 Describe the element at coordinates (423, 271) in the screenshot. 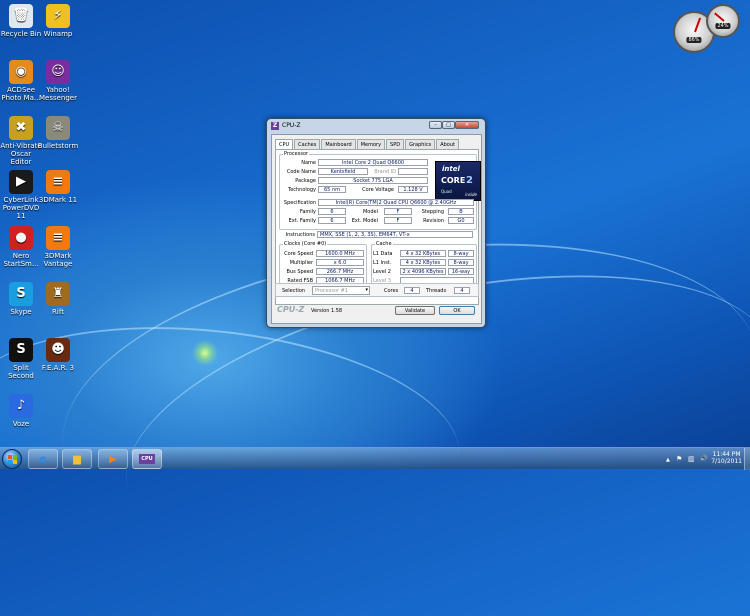

I see `level2-value: 2 x 4096 KBytes` at that location.